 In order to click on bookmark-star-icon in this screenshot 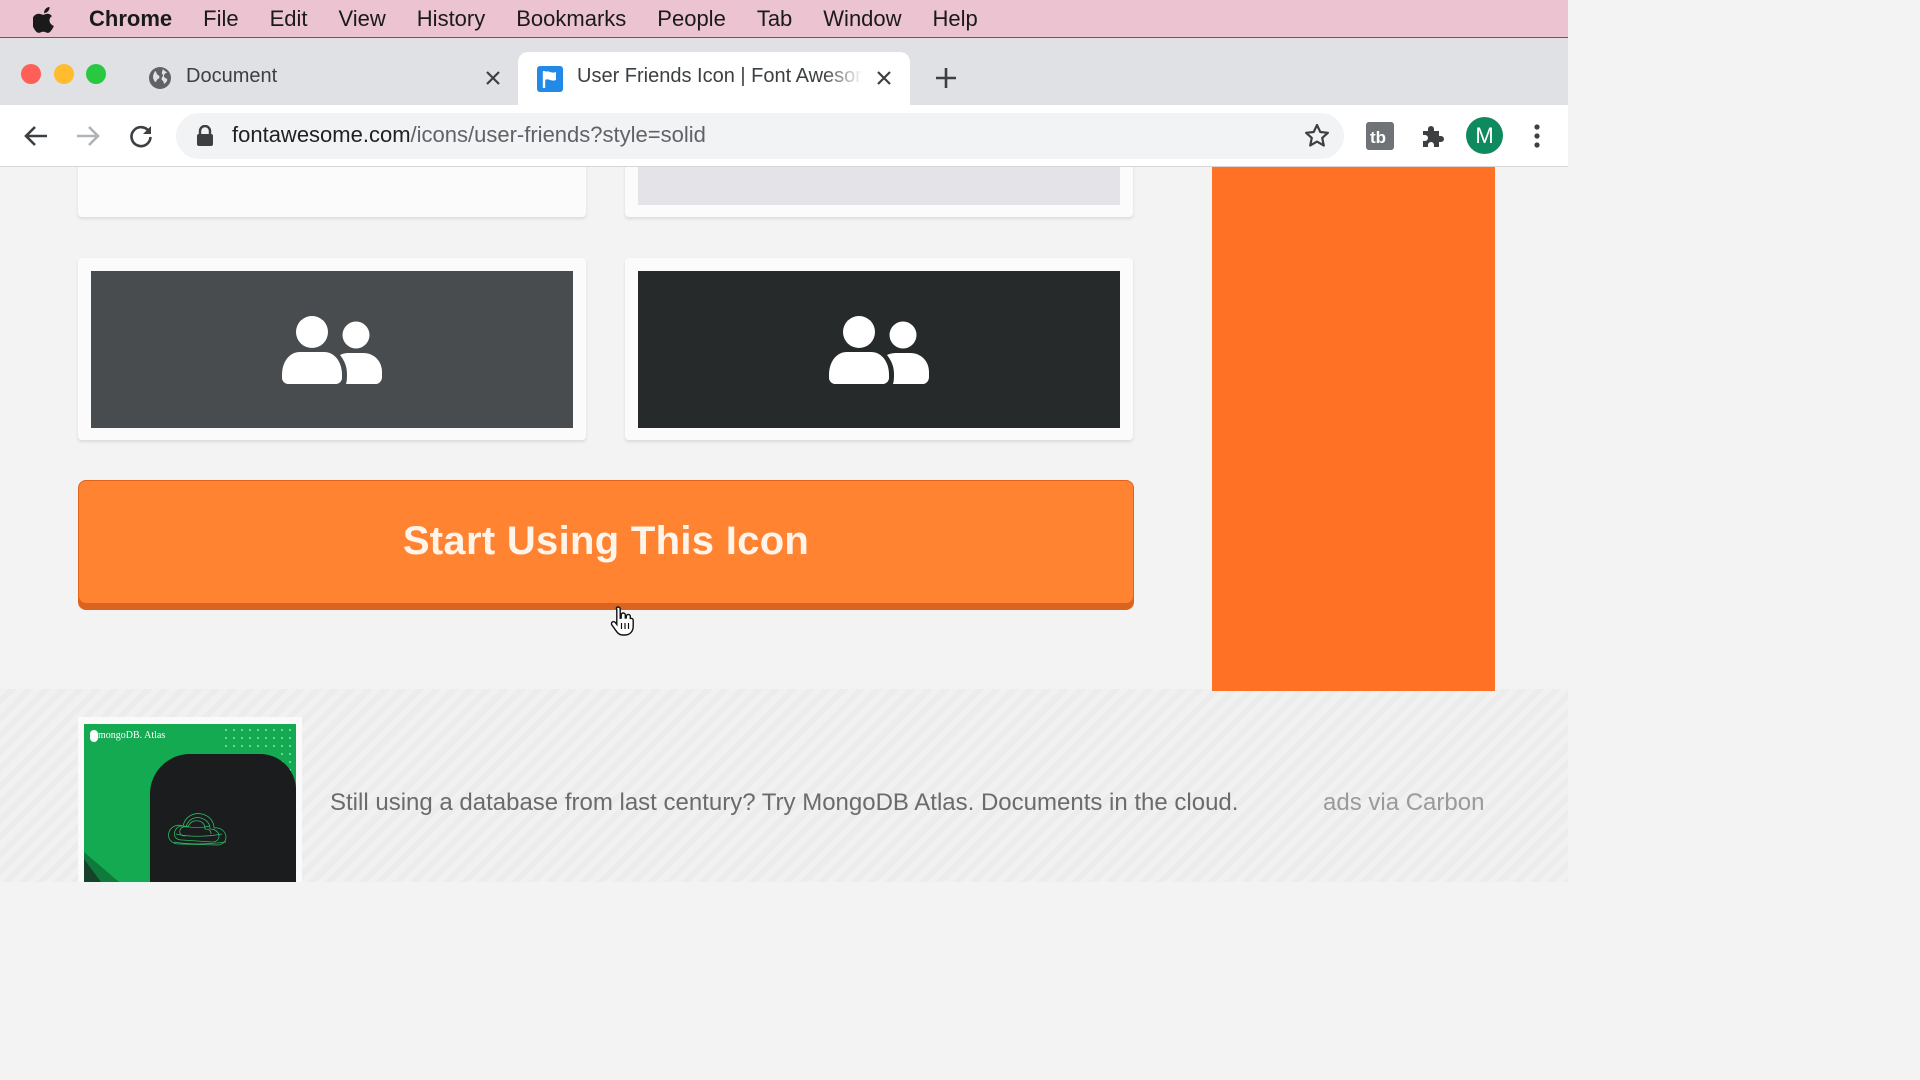, I will do `click(1317, 138)`.